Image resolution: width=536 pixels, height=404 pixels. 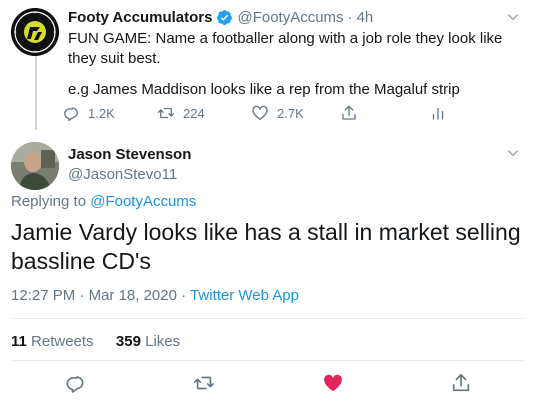 I want to click on tweet-source-link: Twitter Web App, so click(x=244, y=295).